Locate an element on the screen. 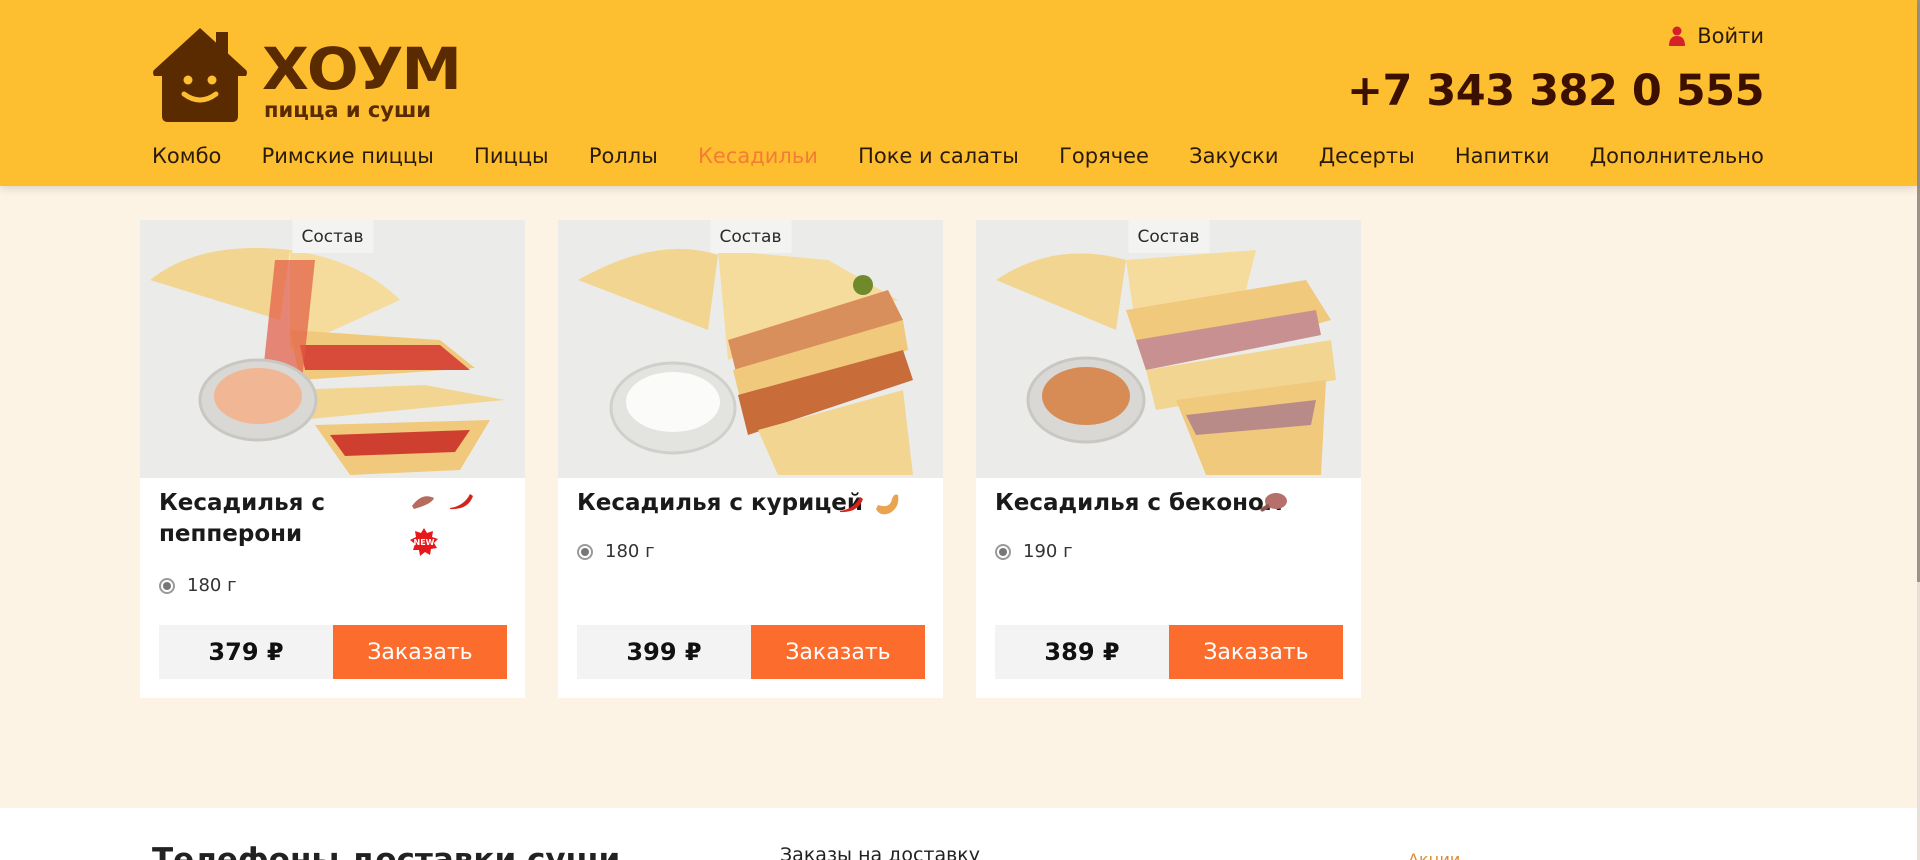 The image size is (1920, 860). nav-item-rolls: Роллы is located at coordinates (623, 156).